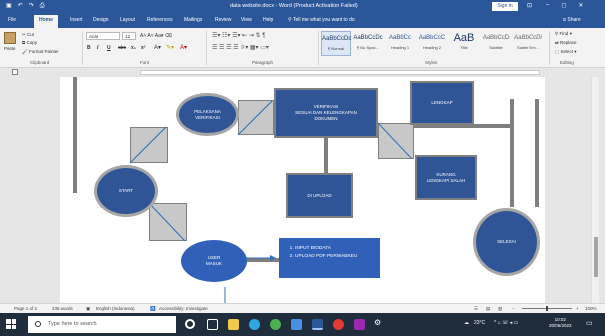 The height and width of the screenshot is (336, 605). I want to click on style-title: AaB Title, so click(464, 43).